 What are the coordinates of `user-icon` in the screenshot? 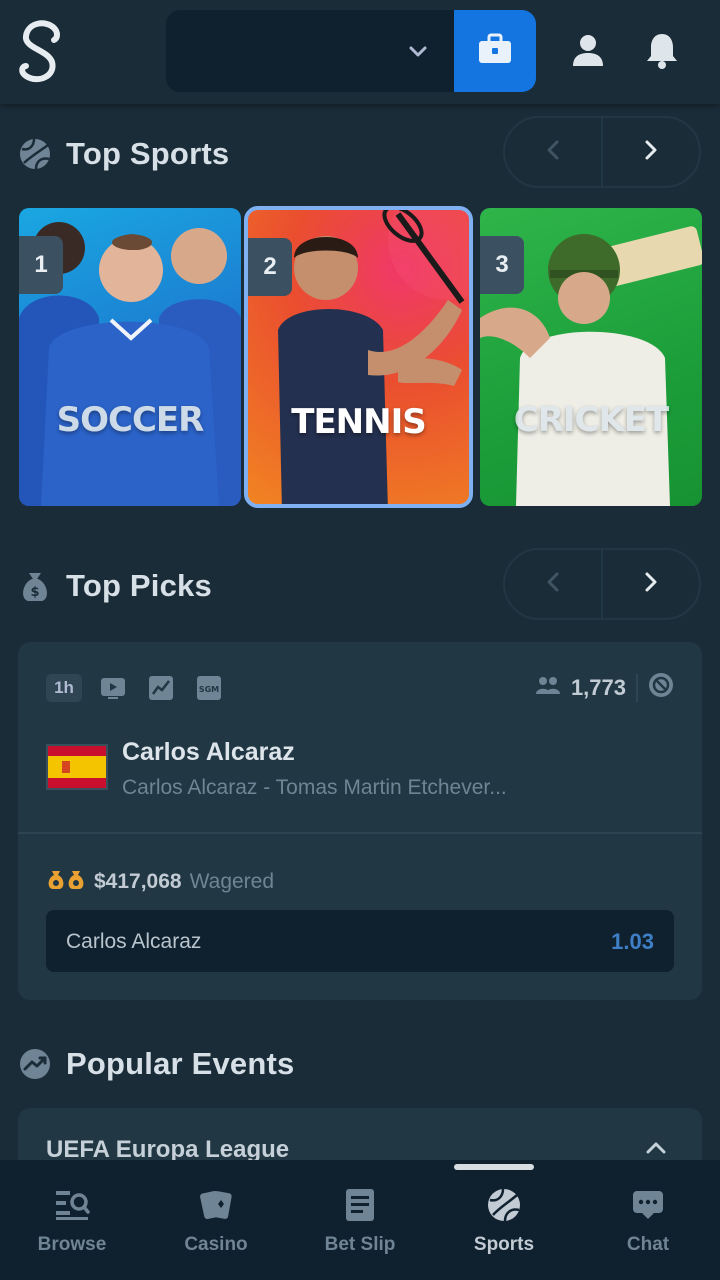 It's located at (588, 52).